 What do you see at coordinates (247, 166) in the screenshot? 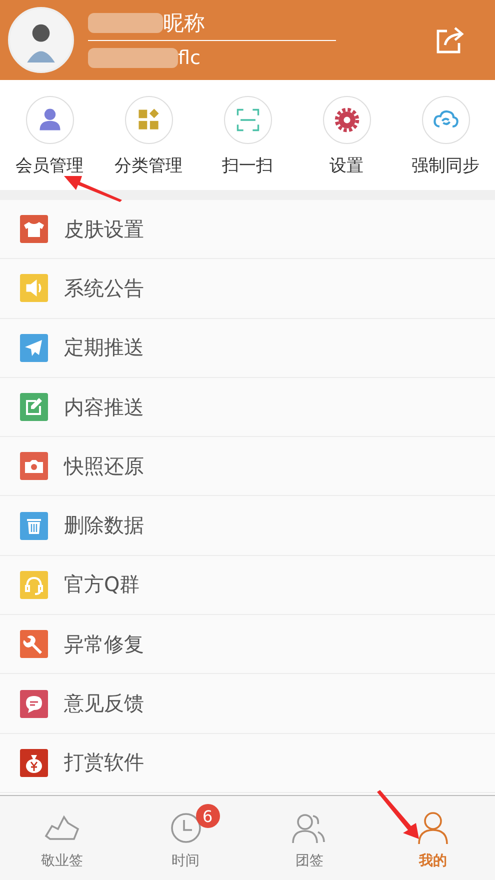
I see `action-label: 扫一扫` at bounding box center [247, 166].